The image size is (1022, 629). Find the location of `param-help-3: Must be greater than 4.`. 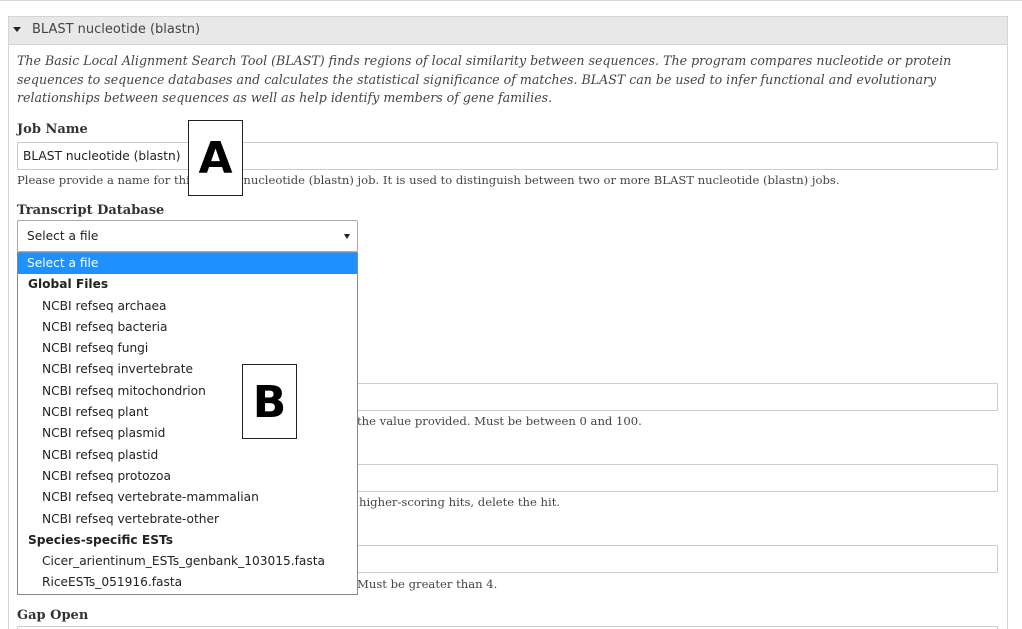

param-help-3: Must be greater than 4. is located at coordinates (427, 584).